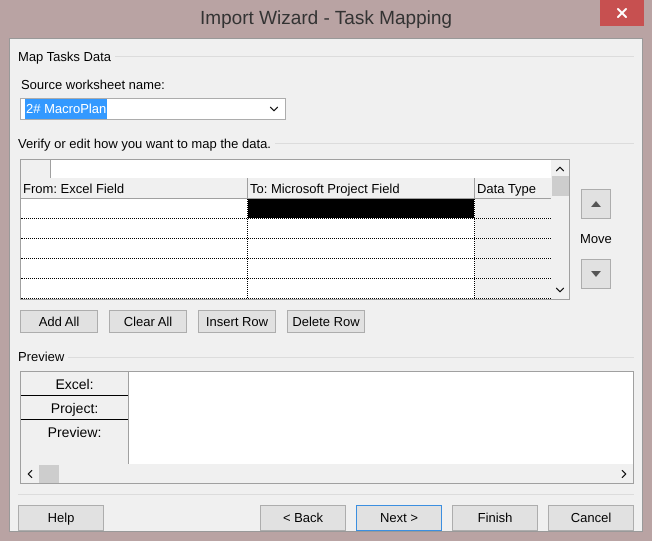 The height and width of the screenshot is (541, 652). I want to click on dialog-button: Help, so click(61, 518).